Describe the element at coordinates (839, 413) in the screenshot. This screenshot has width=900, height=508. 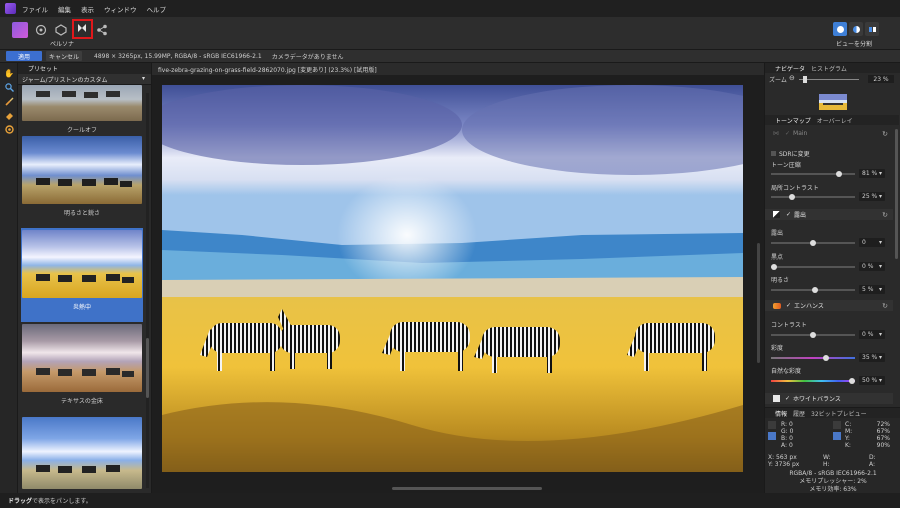
I see `tab-32bit-preview: 32ビットプレビュー` at that location.